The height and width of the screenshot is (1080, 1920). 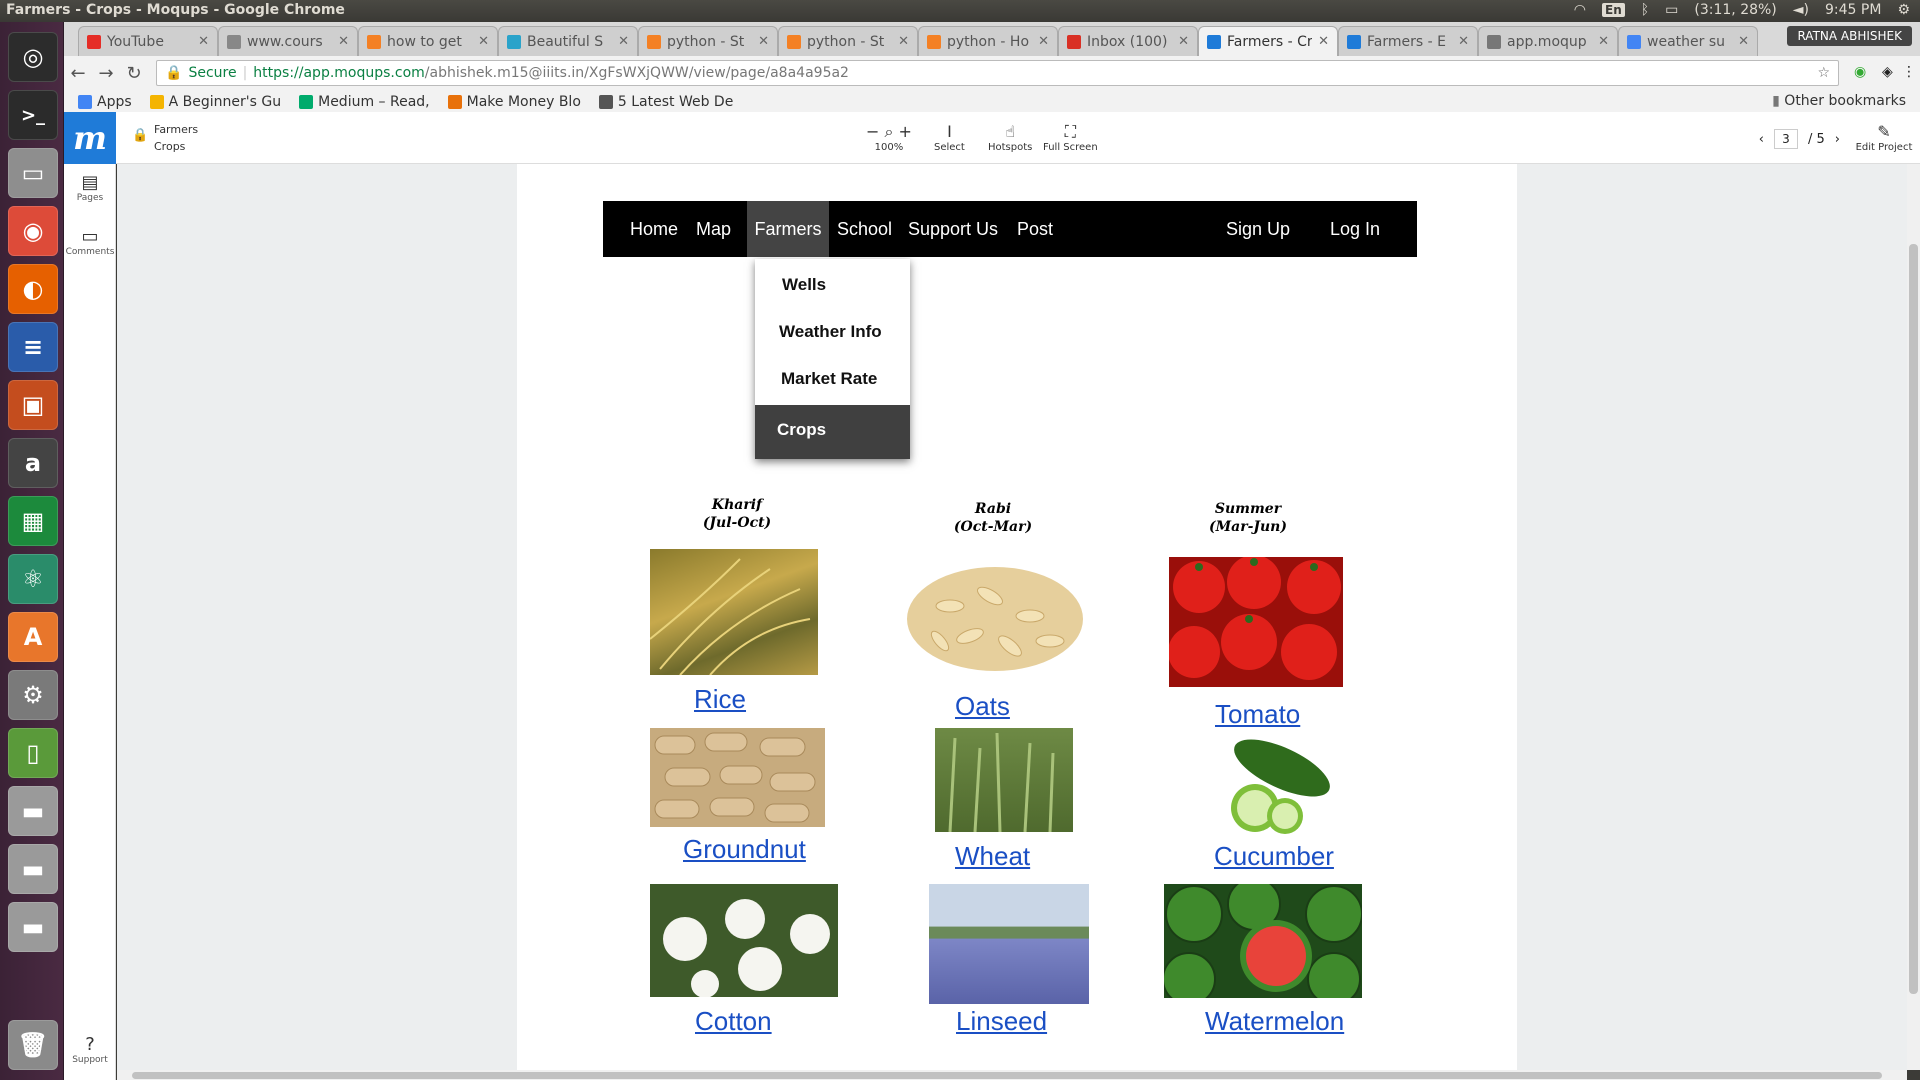 What do you see at coordinates (1853, 10) in the screenshot?
I see `clock: 9:45 PM` at bounding box center [1853, 10].